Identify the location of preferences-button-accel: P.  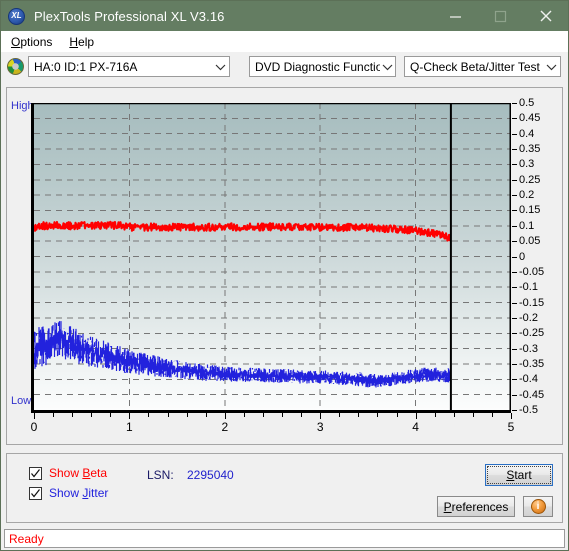
(447, 506).